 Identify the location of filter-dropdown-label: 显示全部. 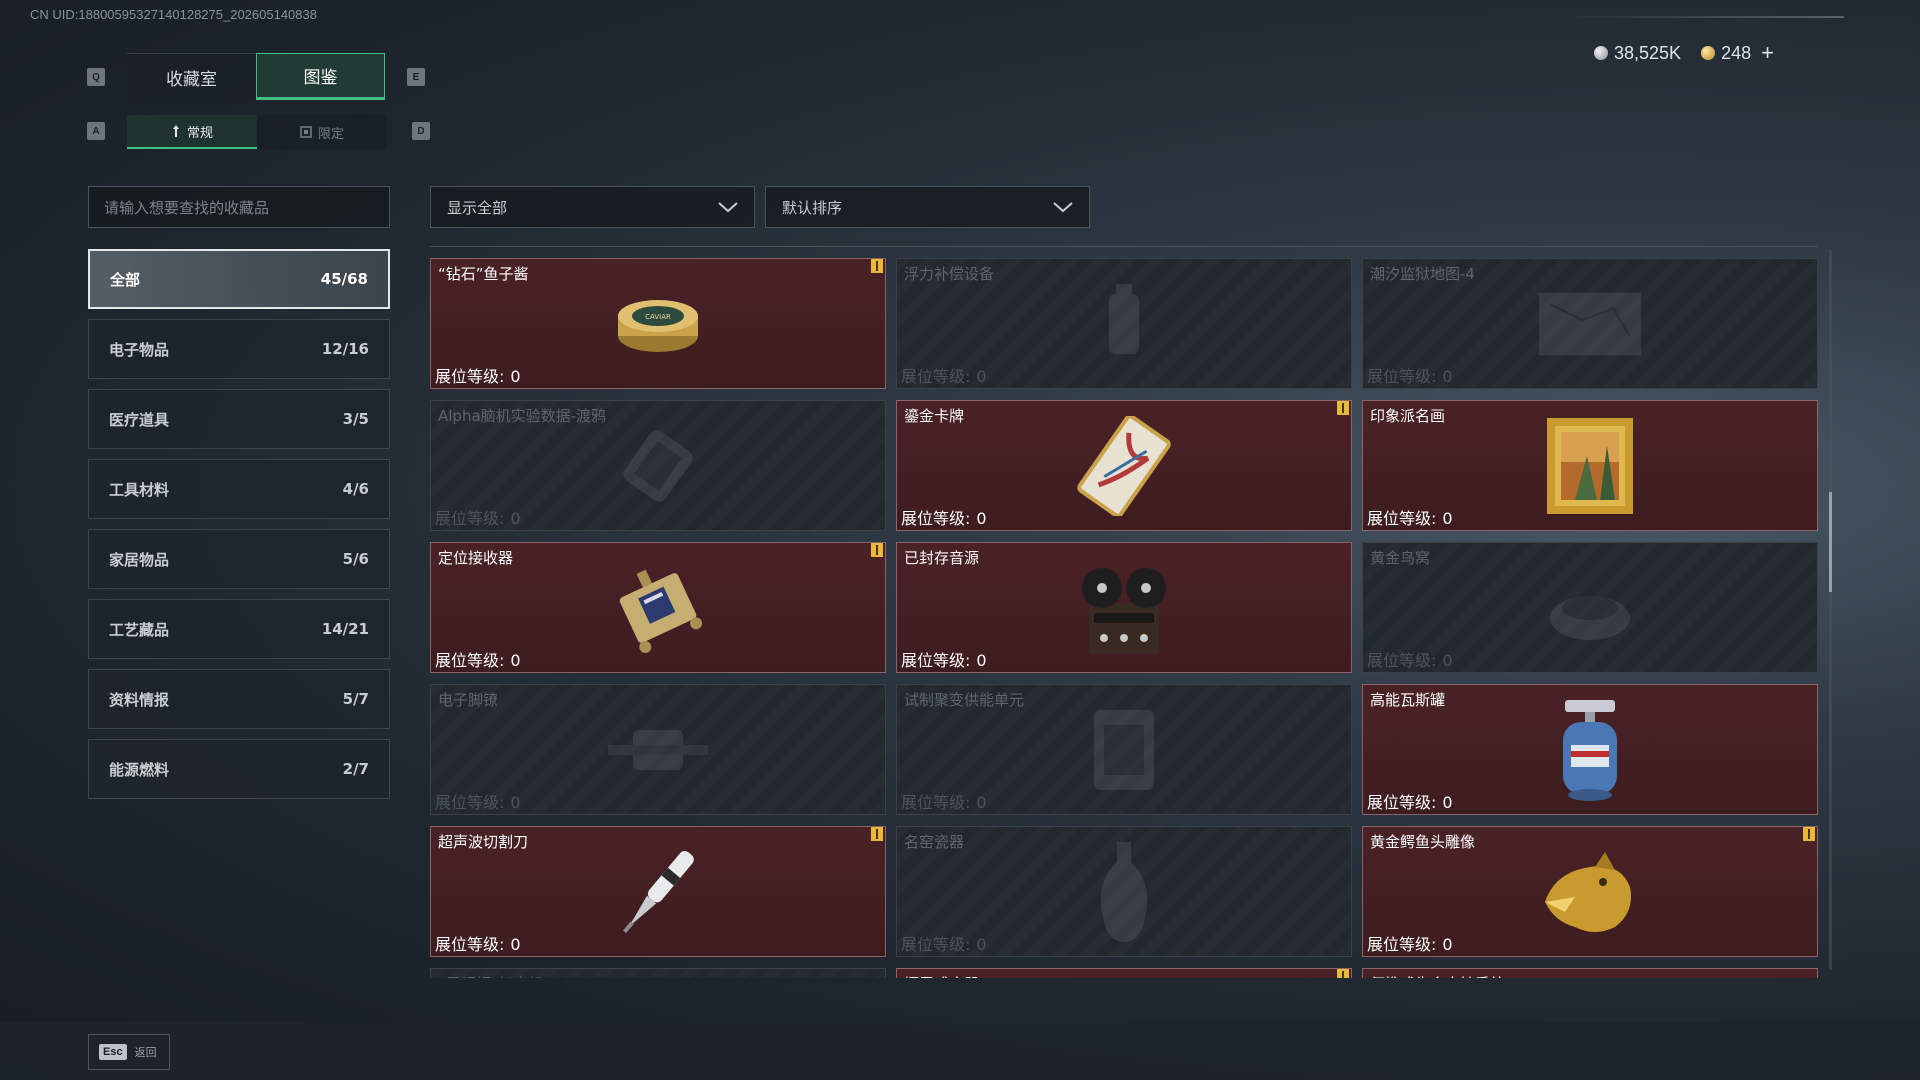
(477, 207).